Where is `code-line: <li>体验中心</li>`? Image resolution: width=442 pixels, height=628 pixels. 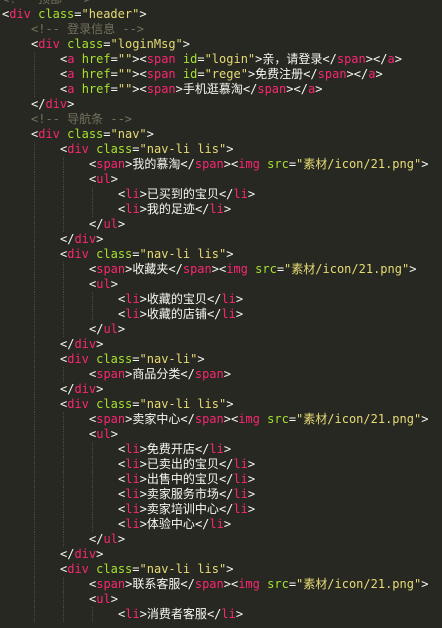
code-line: <li>体验中心</li> is located at coordinates (174, 524).